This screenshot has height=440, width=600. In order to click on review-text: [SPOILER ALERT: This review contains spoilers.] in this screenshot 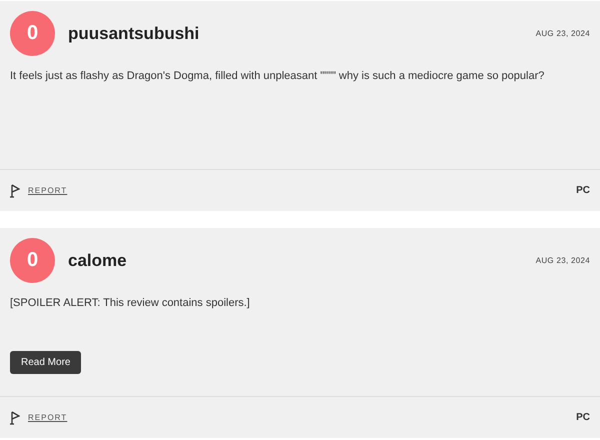, I will do `click(130, 303)`.